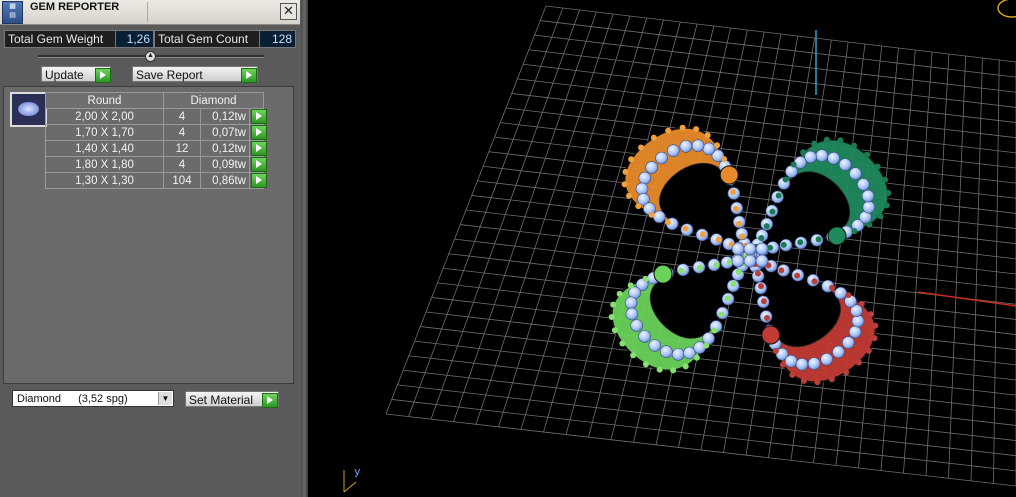 The width and height of the screenshot is (1016, 497). Describe the element at coordinates (104, 148) in the screenshot. I see `gem-size: 1,40 X 1,40` at that location.